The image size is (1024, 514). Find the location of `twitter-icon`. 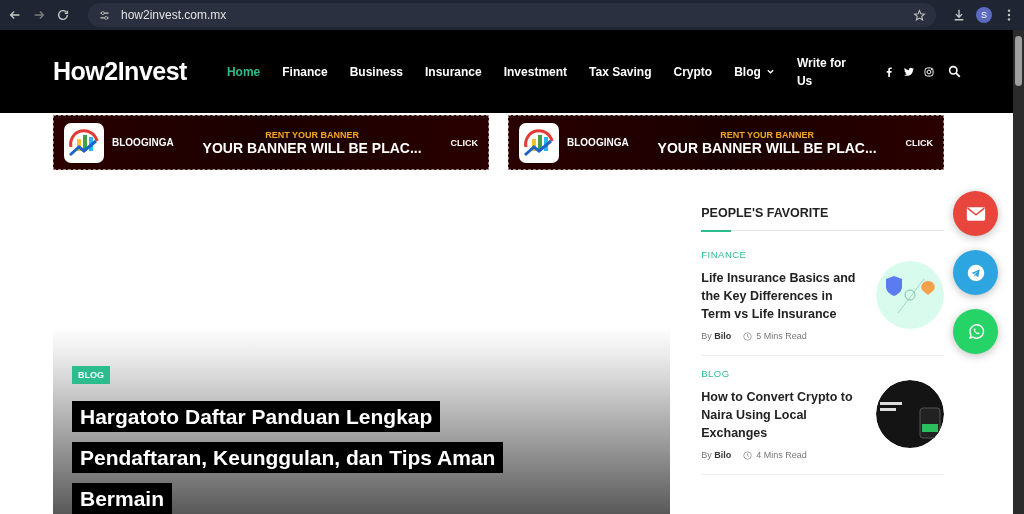

twitter-icon is located at coordinates (909, 71).